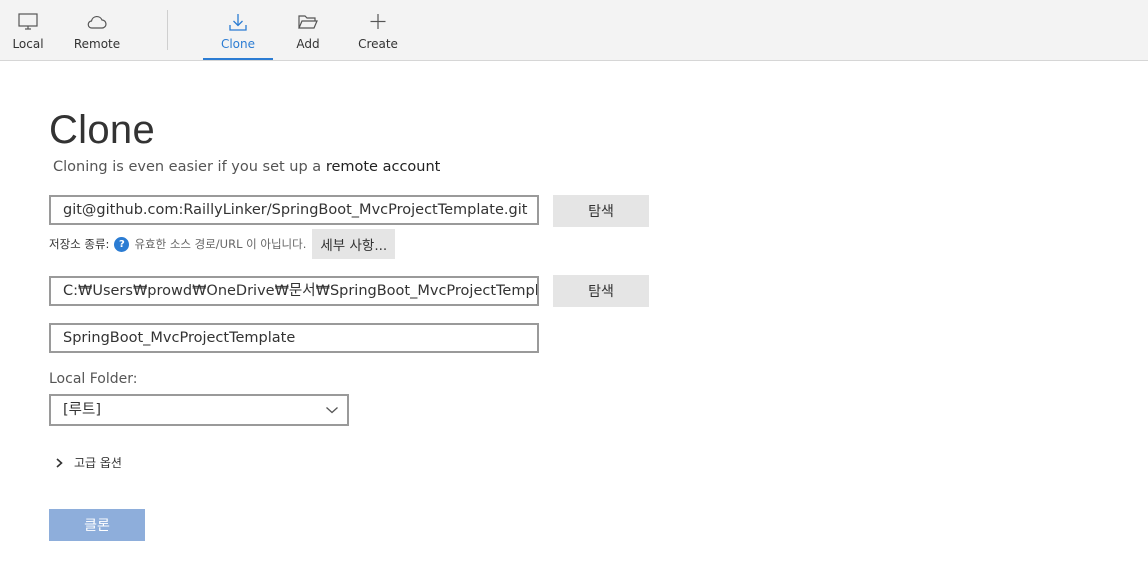 Image resolution: width=1148 pixels, height=567 pixels. What do you see at coordinates (28, 44) in the screenshot?
I see `toolbar-local-label: Local` at bounding box center [28, 44].